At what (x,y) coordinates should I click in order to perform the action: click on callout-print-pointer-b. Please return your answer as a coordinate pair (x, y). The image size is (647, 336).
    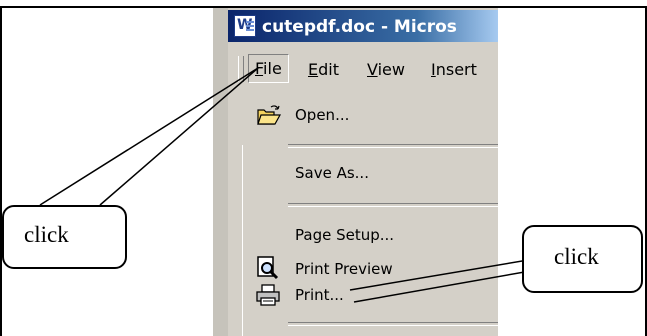
    Looking at the image, I should click on (445, 286).